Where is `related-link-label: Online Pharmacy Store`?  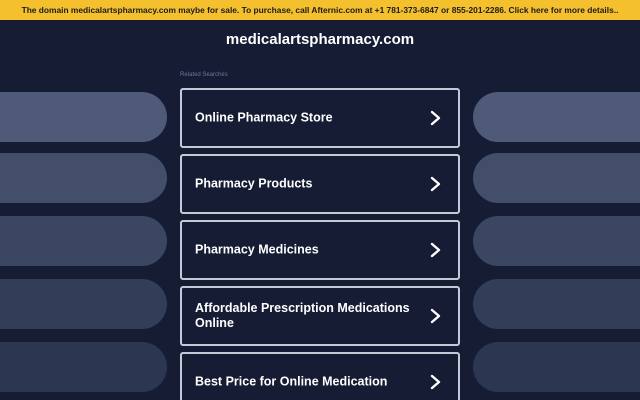
related-link-label: Online Pharmacy Store is located at coordinates (305, 118).